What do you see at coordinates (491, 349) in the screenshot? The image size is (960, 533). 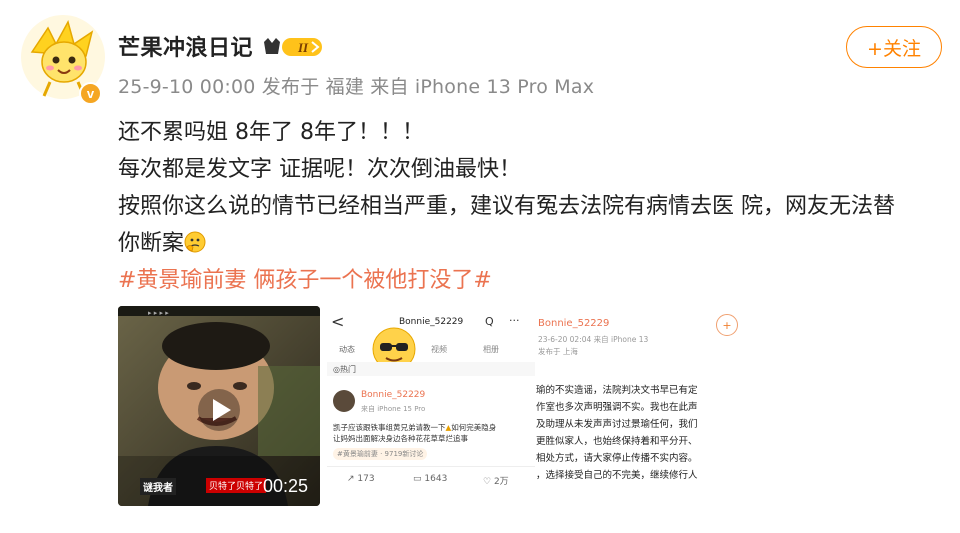 I see `tab-album: 相册` at bounding box center [491, 349].